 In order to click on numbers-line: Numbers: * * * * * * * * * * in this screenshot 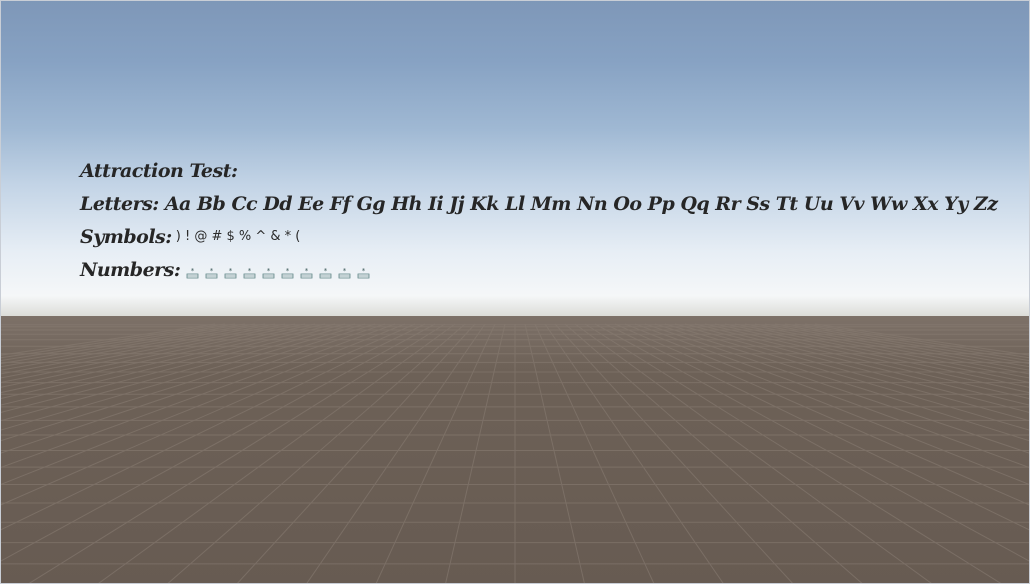, I will do `click(539, 269)`.